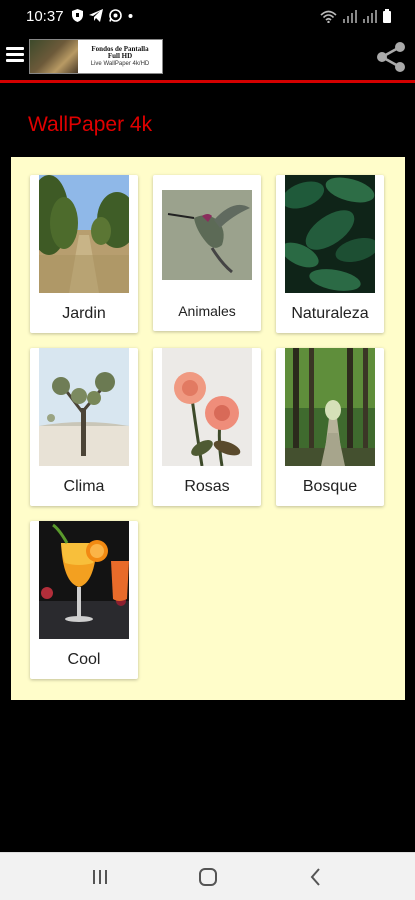 The height and width of the screenshot is (900, 415). What do you see at coordinates (84, 580) in the screenshot?
I see `cocktail-photo` at bounding box center [84, 580].